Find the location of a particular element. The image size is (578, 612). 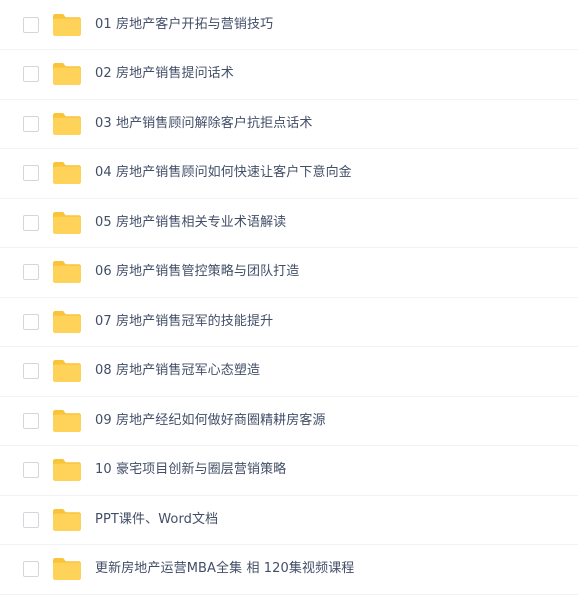

file-row: 01 房地产客户开拓与营销技巧 is located at coordinates (289, 25).